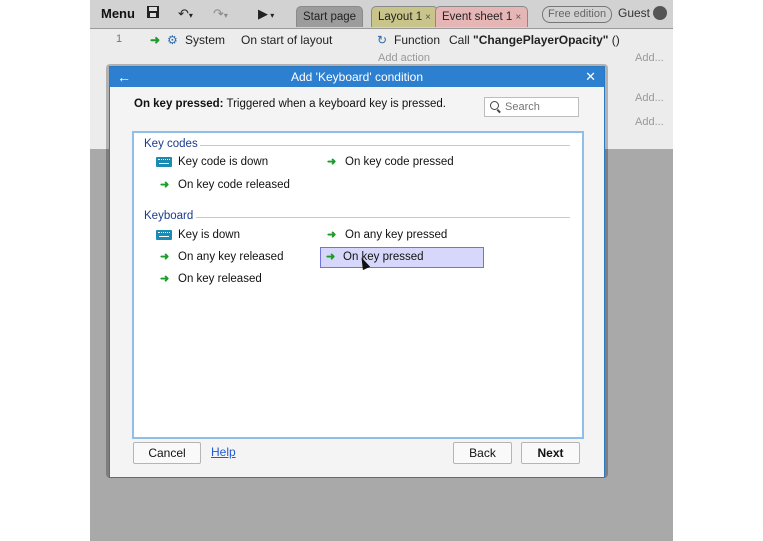 The width and height of the screenshot is (763, 541). I want to click on menu-button: Menu, so click(118, 13).